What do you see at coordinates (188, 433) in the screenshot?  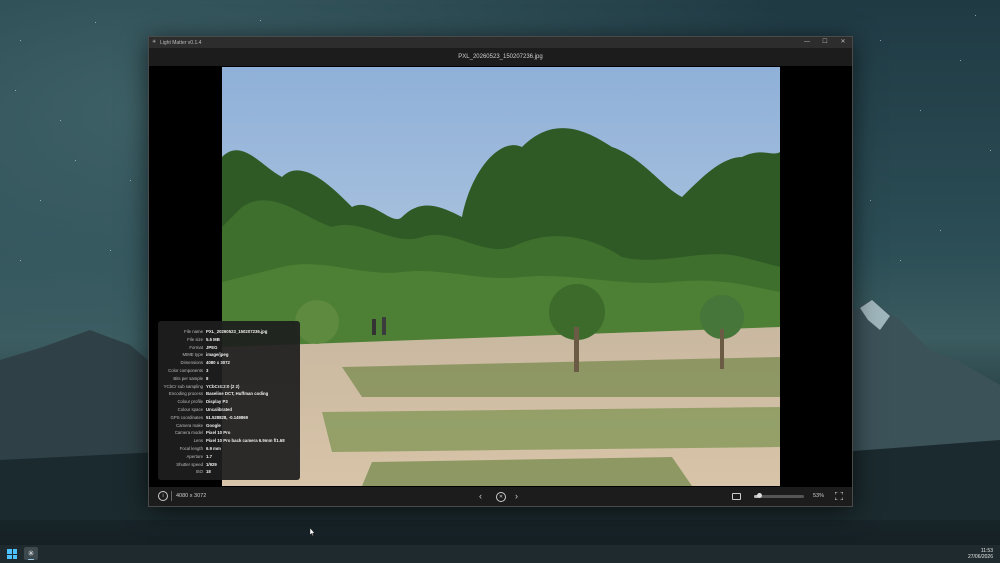 I see `metadata-label: Camera model` at bounding box center [188, 433].